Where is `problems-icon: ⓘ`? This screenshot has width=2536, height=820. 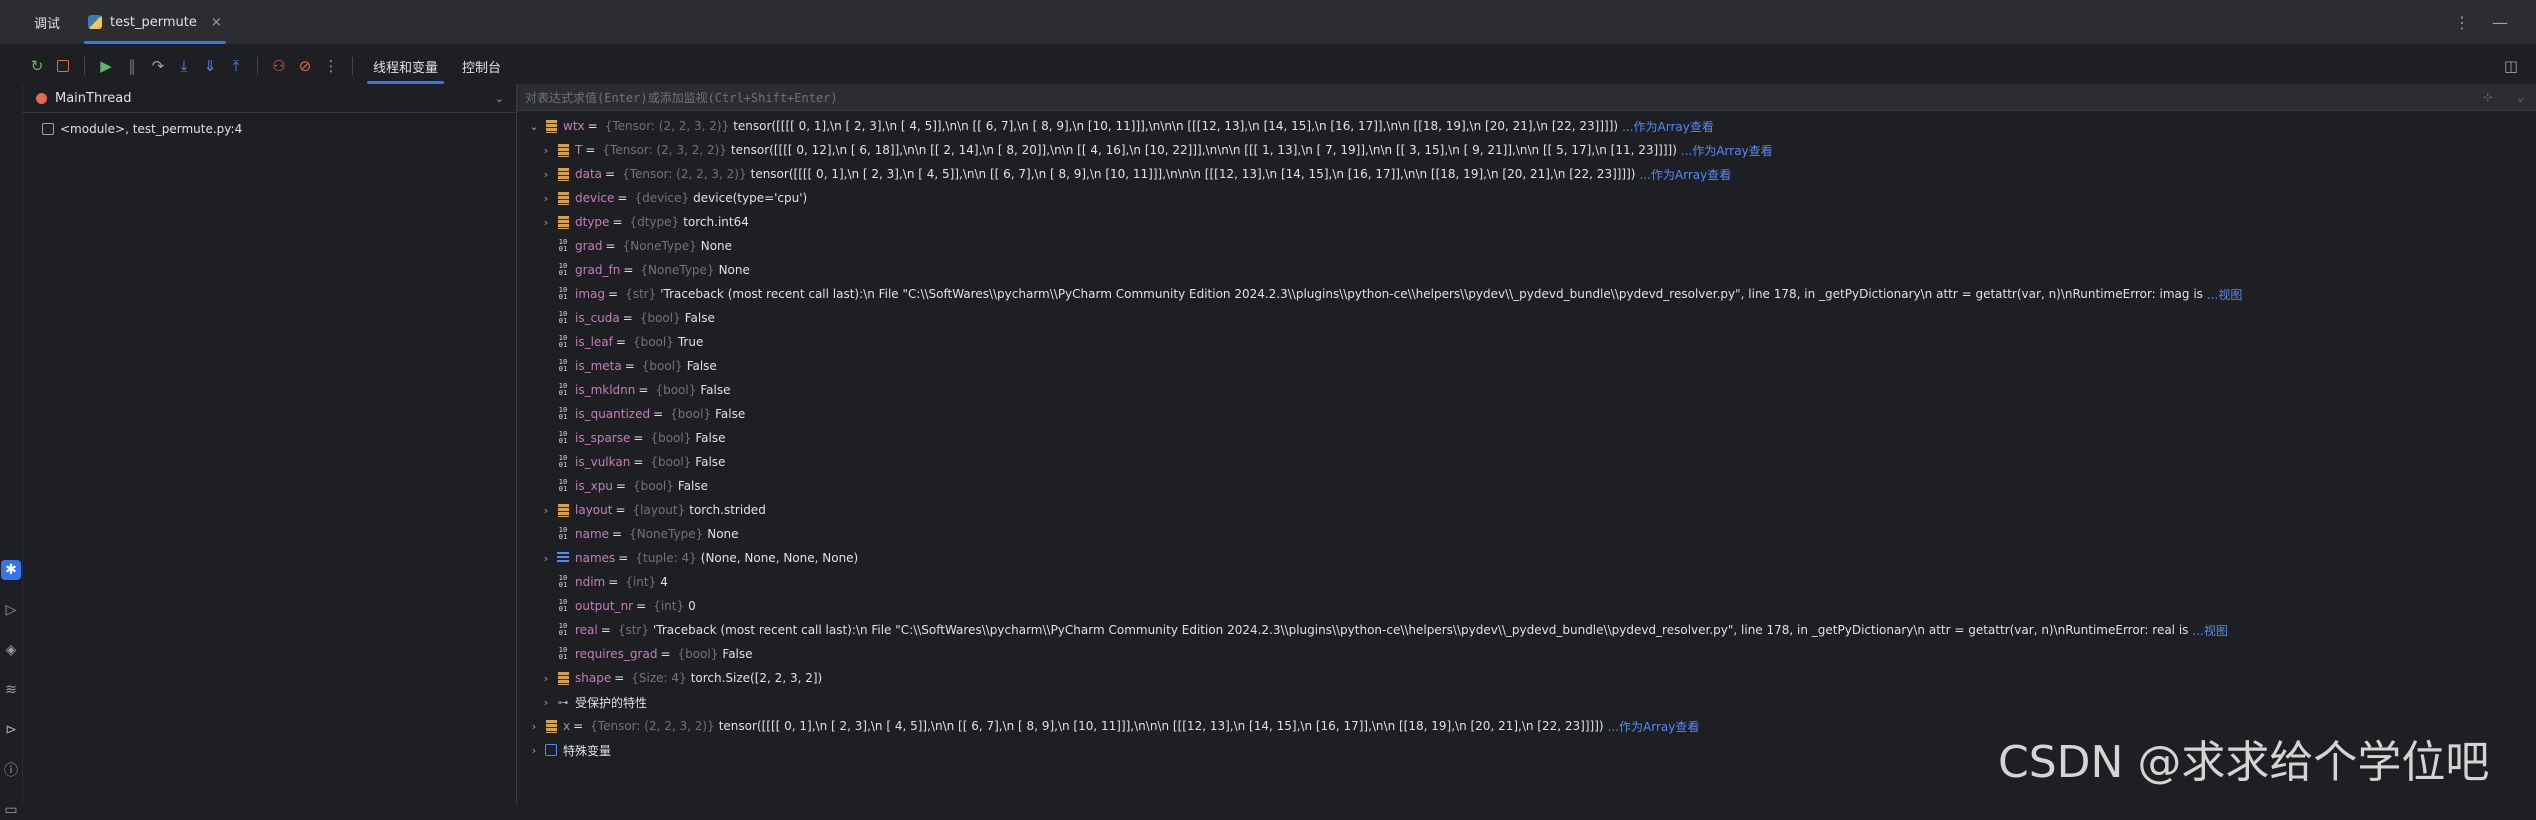 problems-icon: ⓘ is located at coordinates (11, 770).